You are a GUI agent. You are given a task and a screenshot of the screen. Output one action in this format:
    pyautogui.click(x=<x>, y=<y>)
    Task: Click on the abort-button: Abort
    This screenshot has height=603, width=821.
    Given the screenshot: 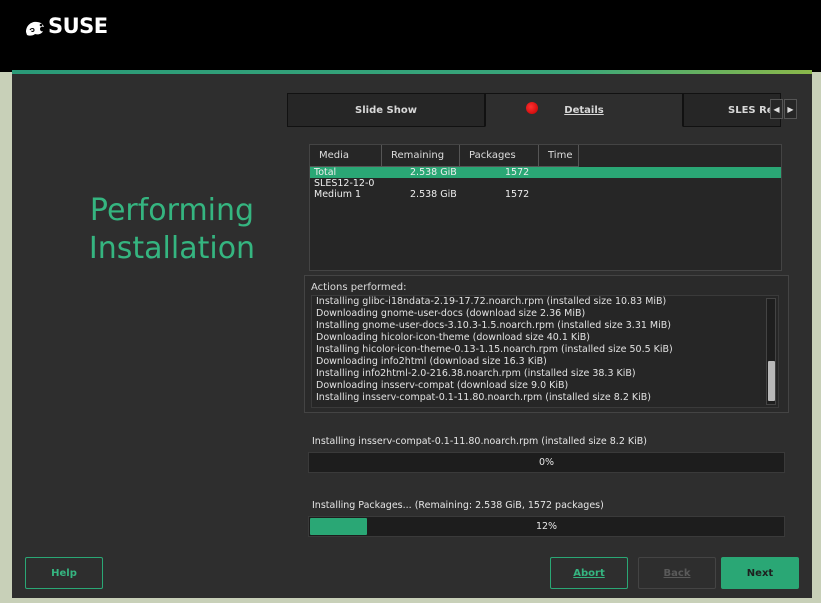 What is the action you would take?
    pyautogui.click(x=589, y=573)
    